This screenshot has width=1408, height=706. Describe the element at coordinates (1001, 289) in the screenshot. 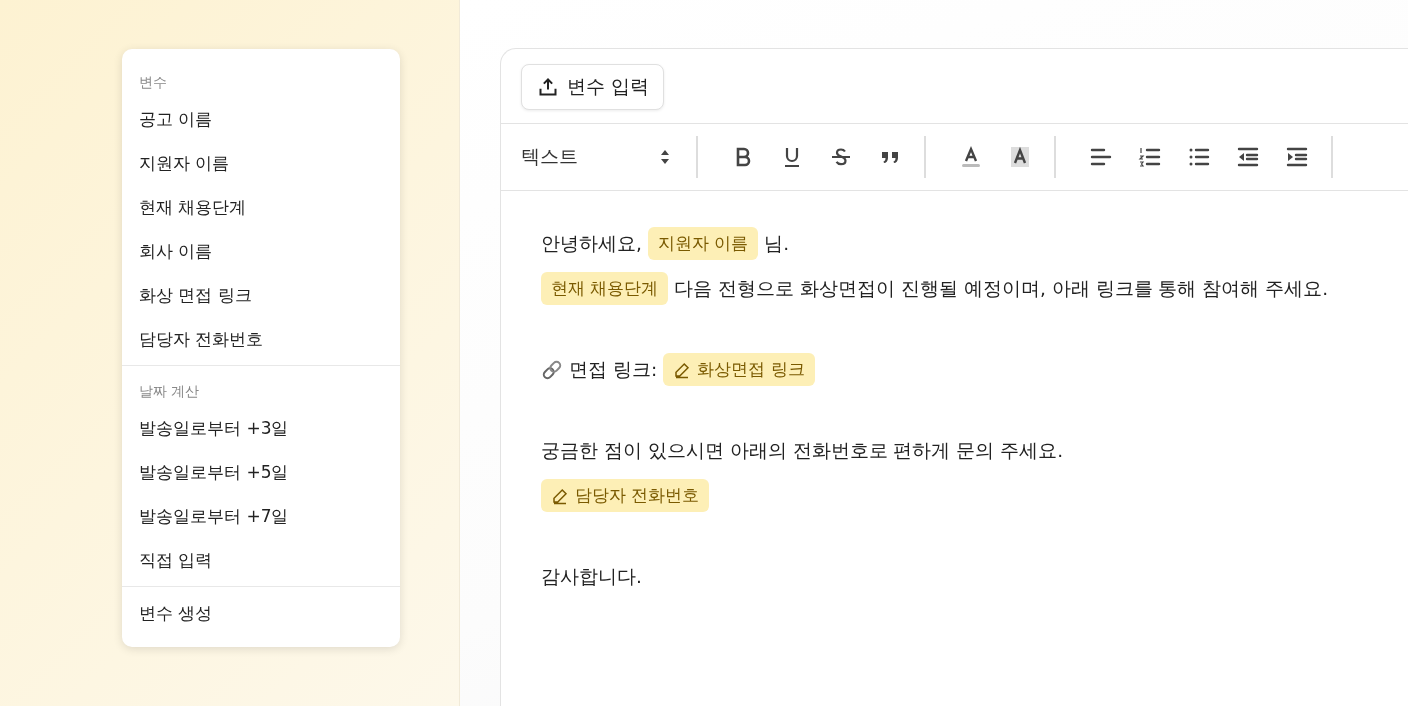

I see `body-text: 다음 전형으로 화상면접이 진행될 예정이며, 아래 링크를 통해 참여해 주세요.` at that location.